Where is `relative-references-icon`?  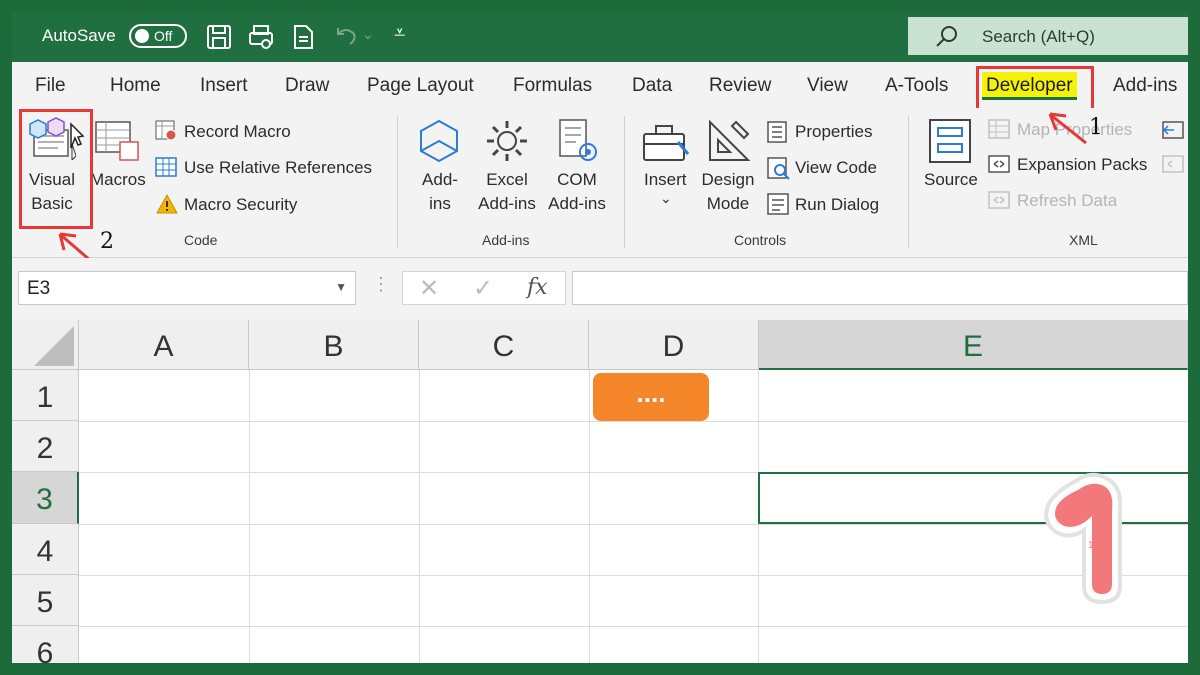 relative-references-icon is located at coordinates (166, 167).